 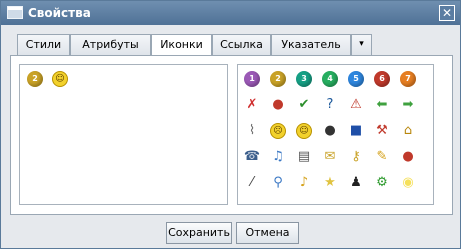 I want to click on paperclip-icon: ⌇, so click(x=252, y=131).